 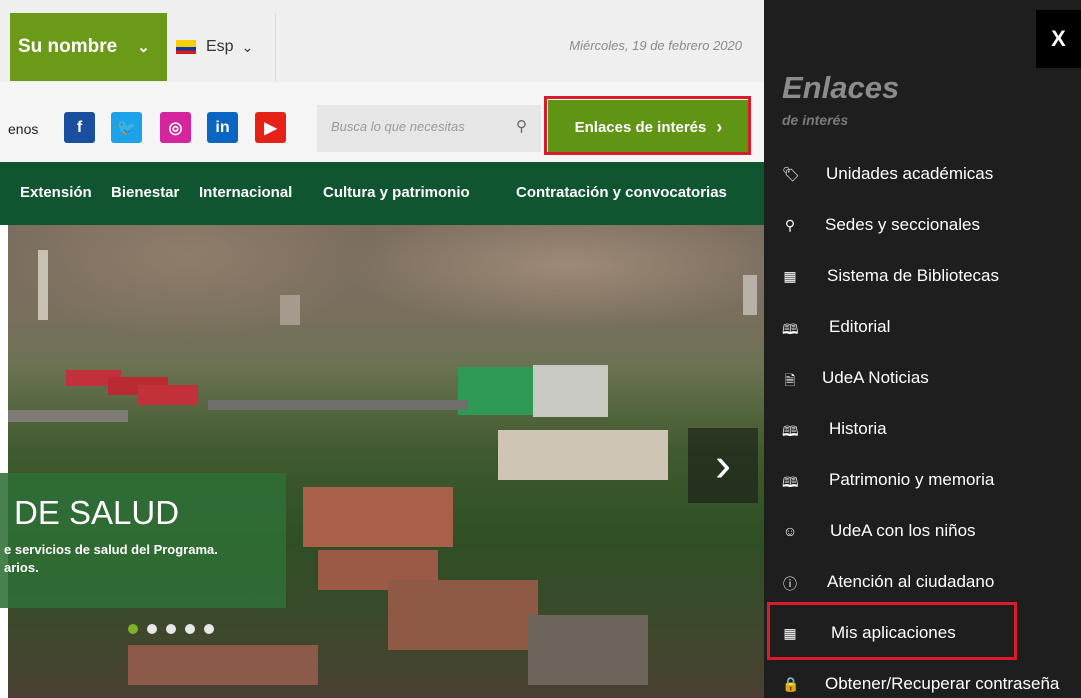 What do you see at coordinates (23, 129) in the screenshot?
I see `follow-us-text: enos` at bounding box center [23, 129].